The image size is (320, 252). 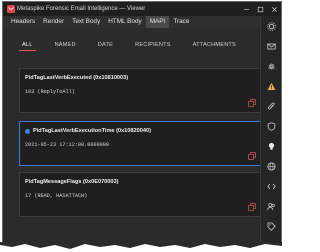 I want to click on property-name: PidTagMessageFlags (0x0E070003), so click(x=72, y=182).